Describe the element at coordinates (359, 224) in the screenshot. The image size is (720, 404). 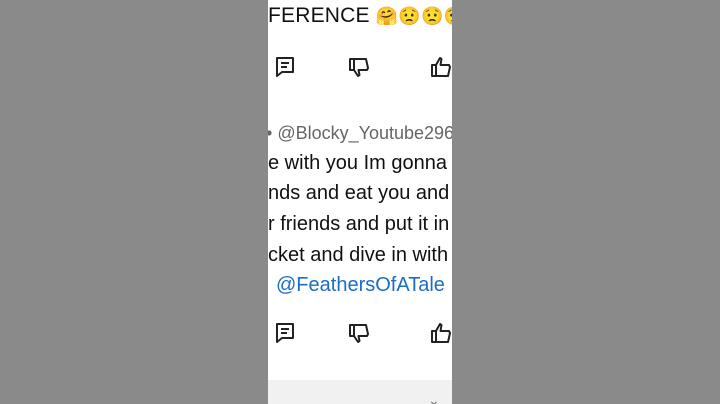
I see `comment-text-line: r friends and put it in` at that location.